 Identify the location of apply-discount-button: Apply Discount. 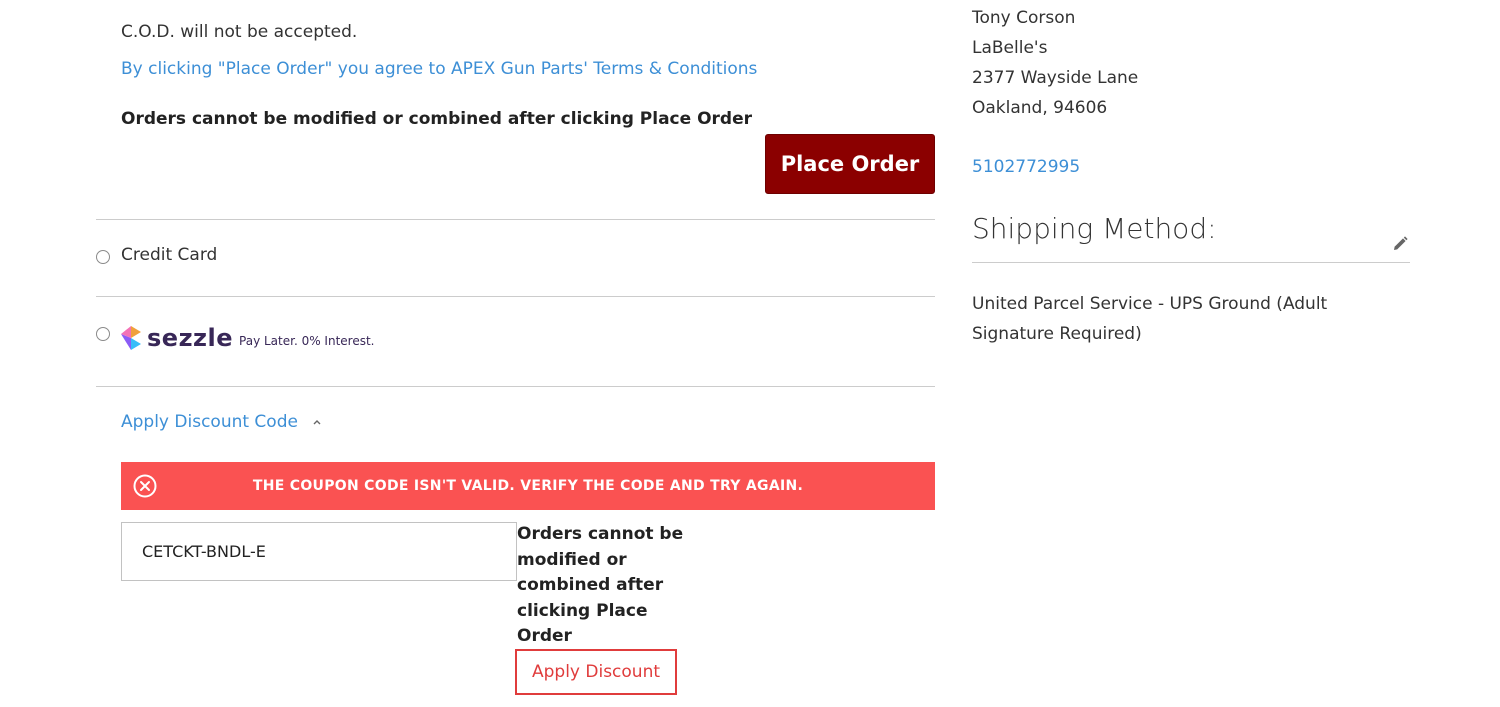
(596, 672).